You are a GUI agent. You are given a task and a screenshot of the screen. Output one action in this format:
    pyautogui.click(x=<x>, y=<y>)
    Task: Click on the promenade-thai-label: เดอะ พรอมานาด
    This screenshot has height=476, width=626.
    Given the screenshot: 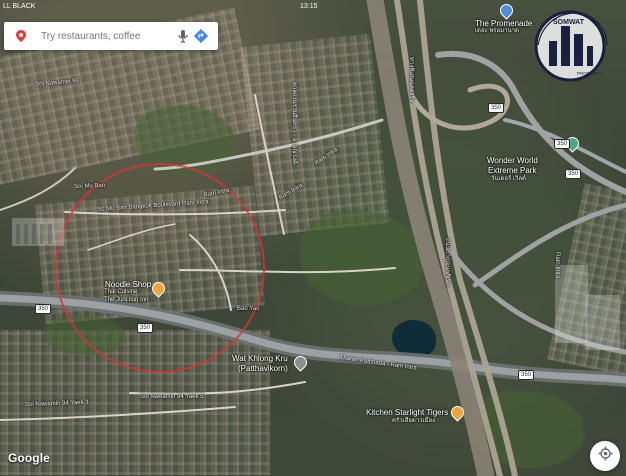 What is the action you would take?
    pyautogui.click(x=497, y=31)
    